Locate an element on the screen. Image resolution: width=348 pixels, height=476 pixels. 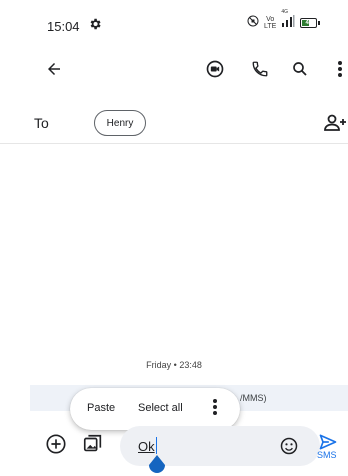
text-cursor is located at coordinates (156, 445).